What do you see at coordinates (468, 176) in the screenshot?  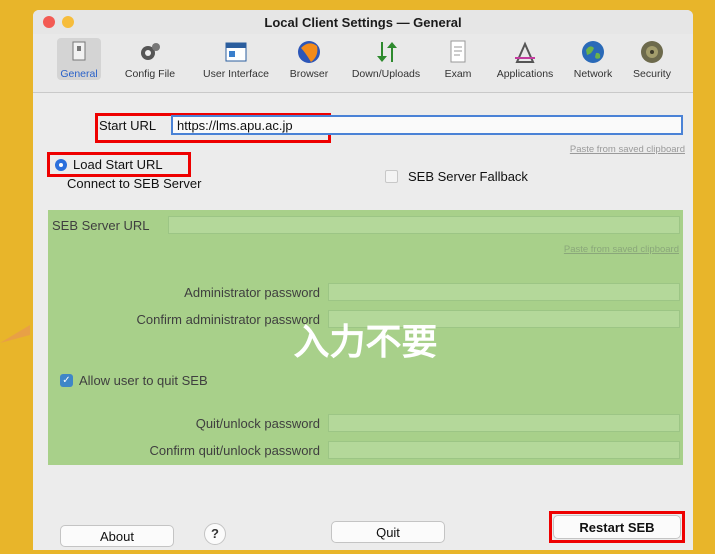 I see `seb-server-fallback-label: SEB Server Fallback` at bounding box center [468, 176].